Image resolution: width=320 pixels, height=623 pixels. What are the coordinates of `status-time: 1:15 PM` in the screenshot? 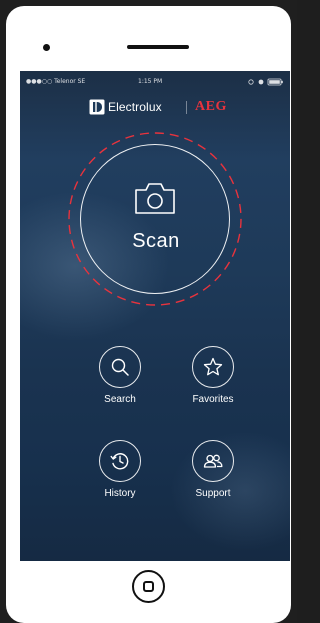 It's located at (150, 81).